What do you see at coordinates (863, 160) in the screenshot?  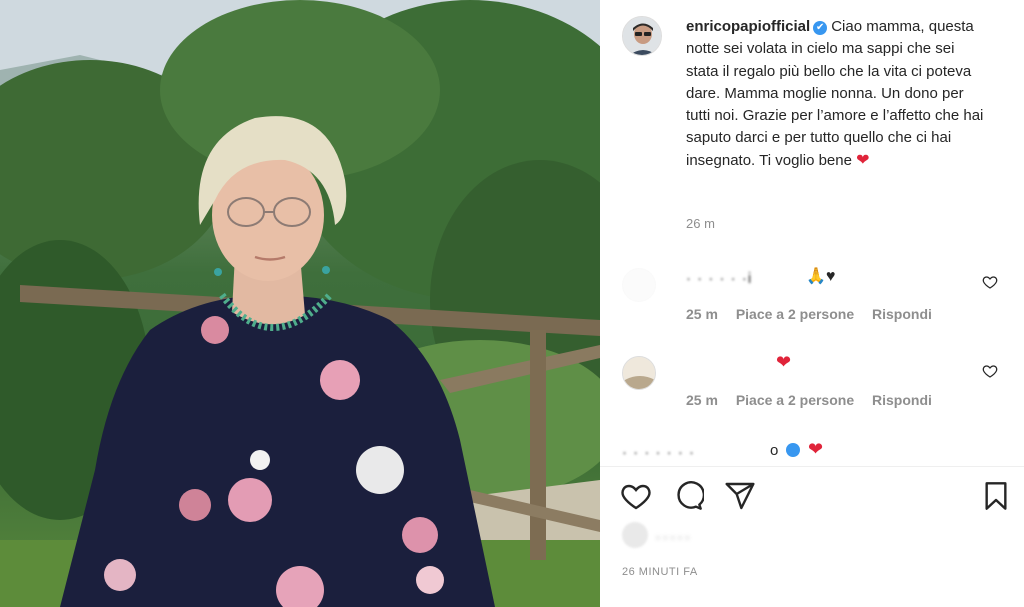 I see `heart-emoji: ❤` at bounding box center [863, 160].